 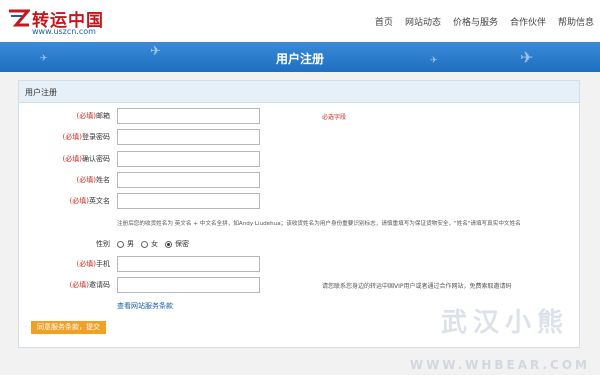 I want to click on password-label: 登录密码, so click(x=96, y=137).